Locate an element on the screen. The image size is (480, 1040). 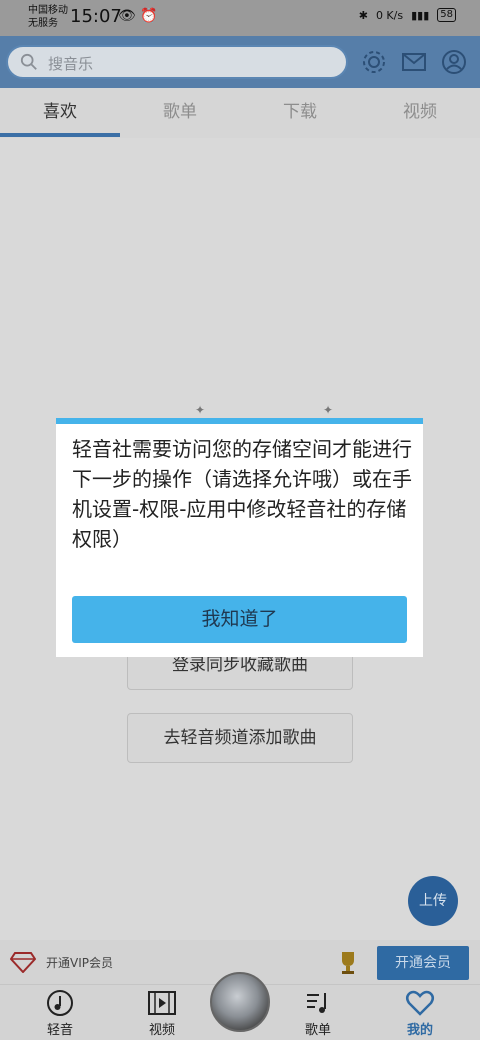
carrier-info: 中国移动 无服务 is located at coordinates (48, 17).